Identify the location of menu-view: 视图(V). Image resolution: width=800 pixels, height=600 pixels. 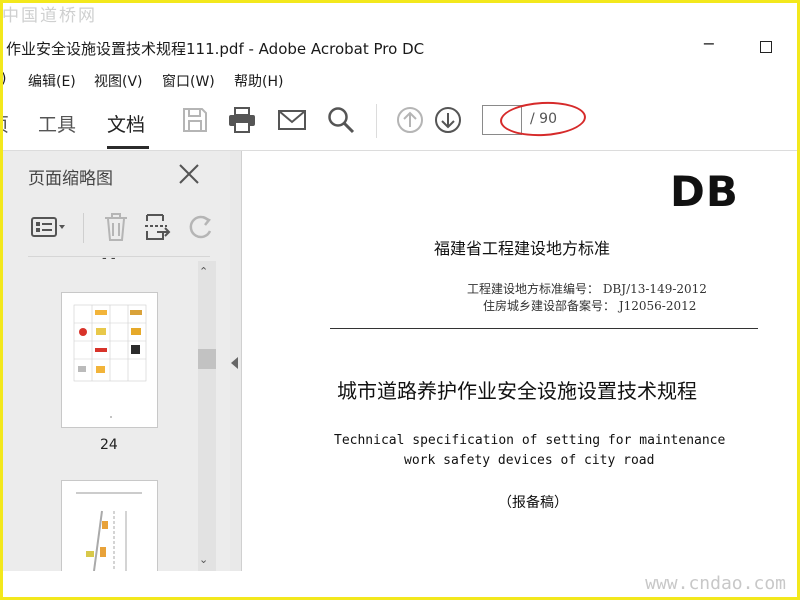
(118, 81).